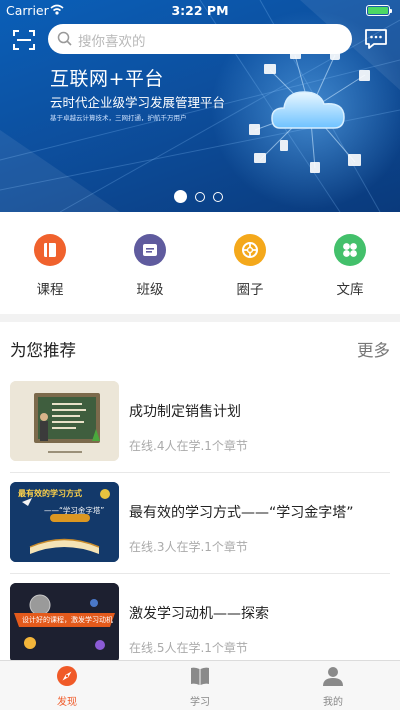  I want to click on category-class: 班级, so click(150, 266).